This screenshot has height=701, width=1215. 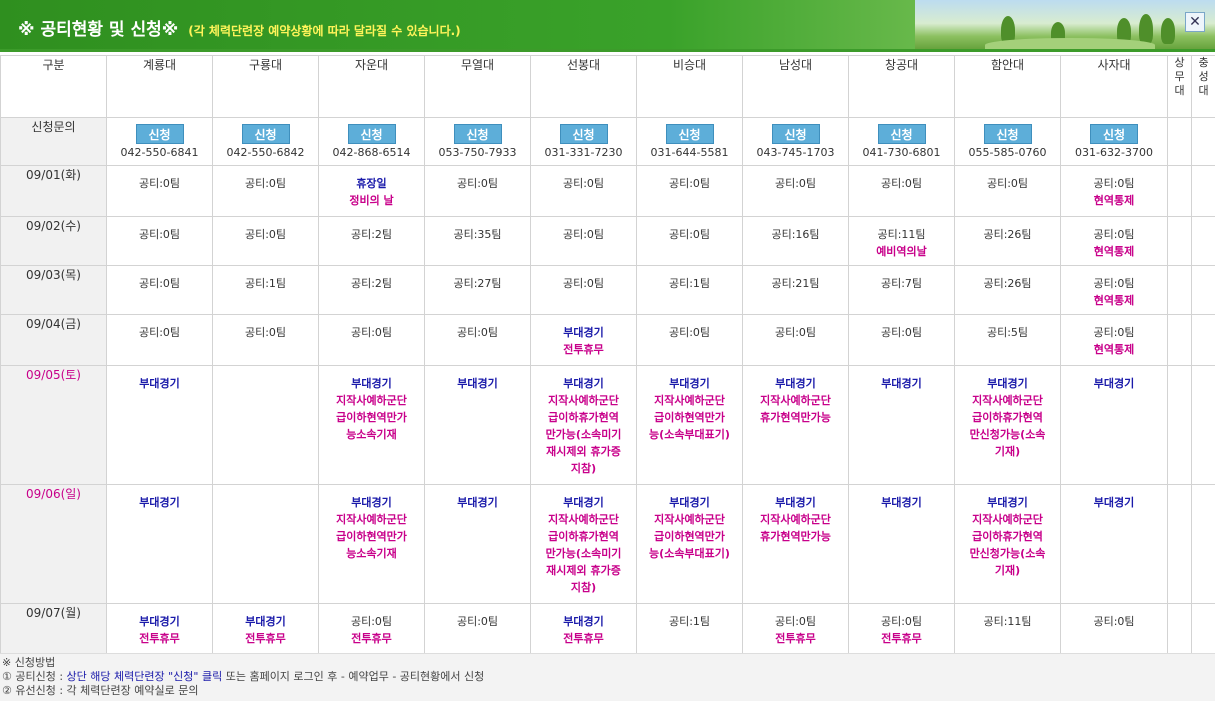 What do you see at coordinates (265, 152) in the screenshot?
I see `phone-number: 042-550-6842` at bounding box center [265, 152].